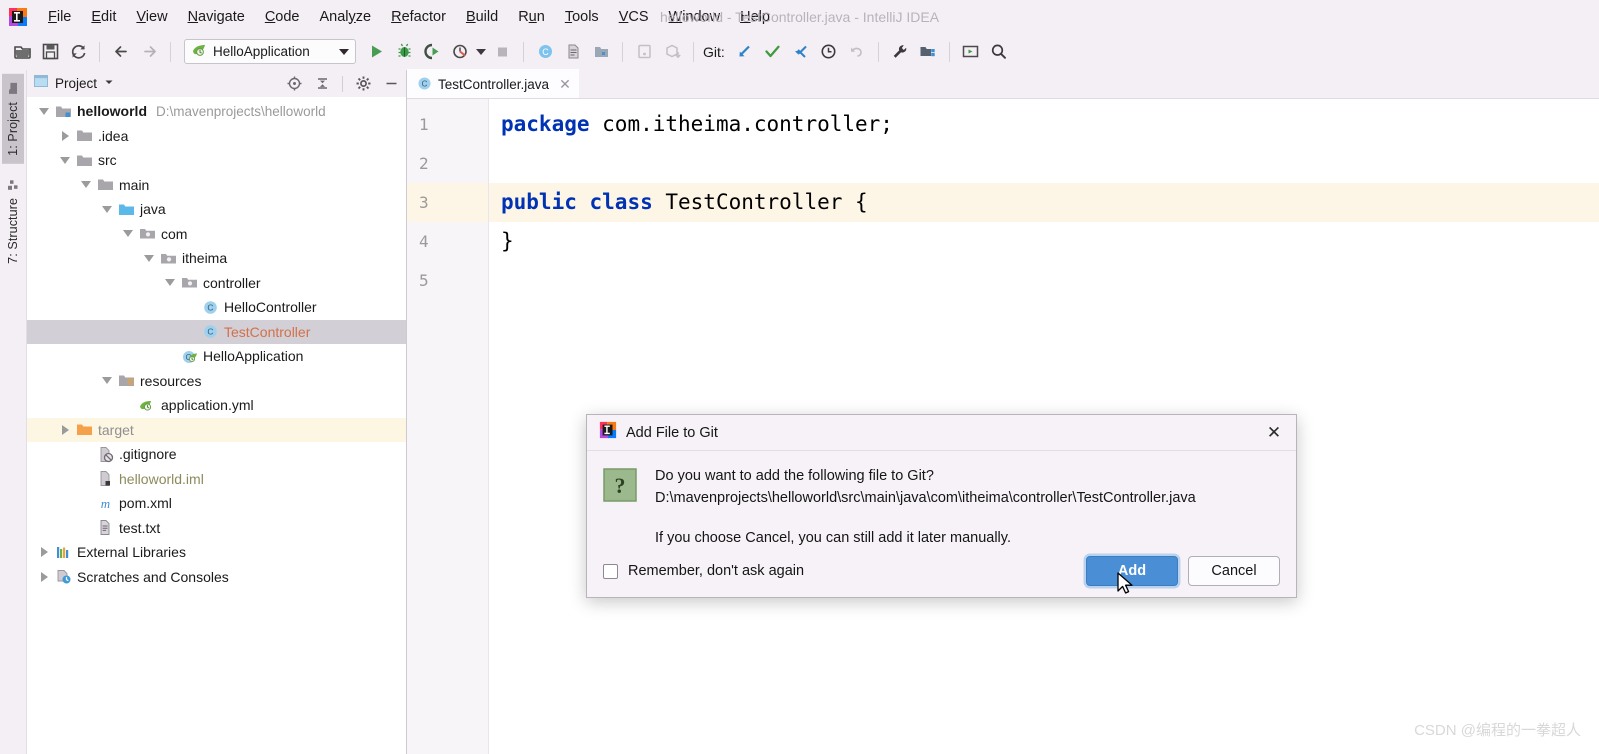  I want to click on tree-row: controller, so click(216, 283).